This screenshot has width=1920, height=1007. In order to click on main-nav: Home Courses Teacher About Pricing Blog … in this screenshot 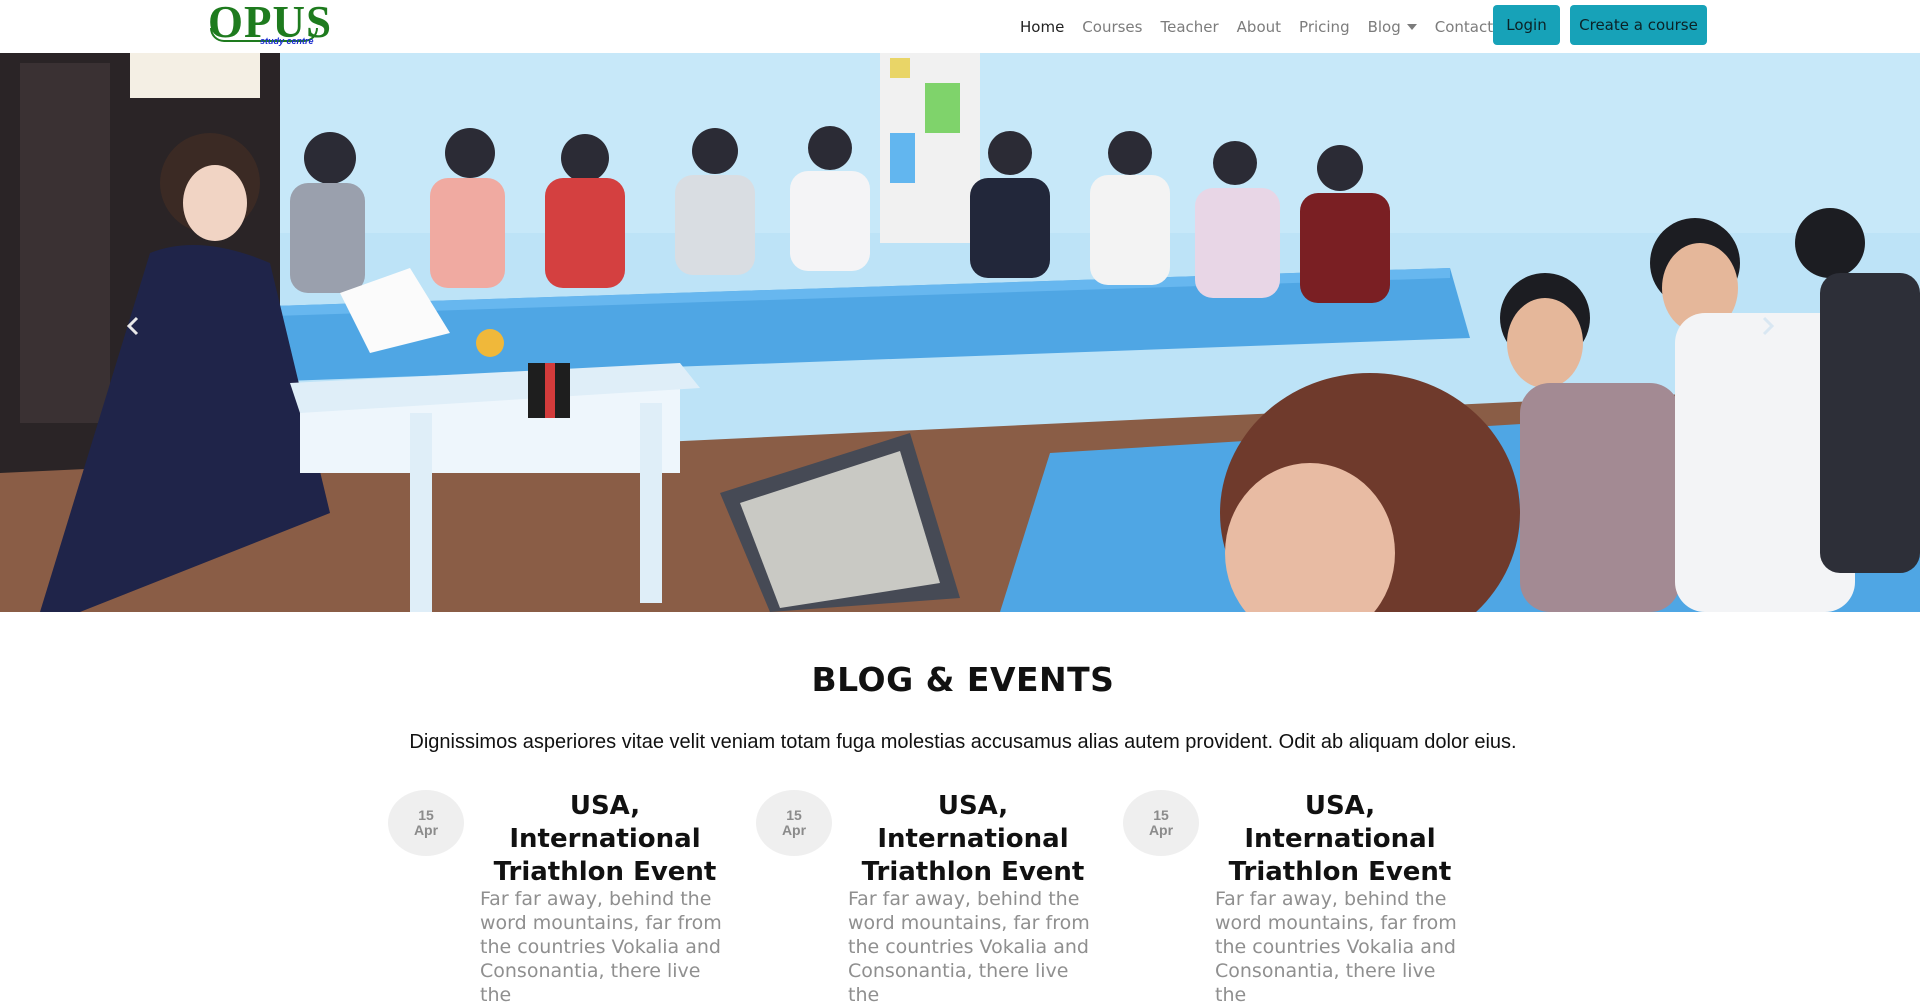, I will do `click(1269, 26)`.